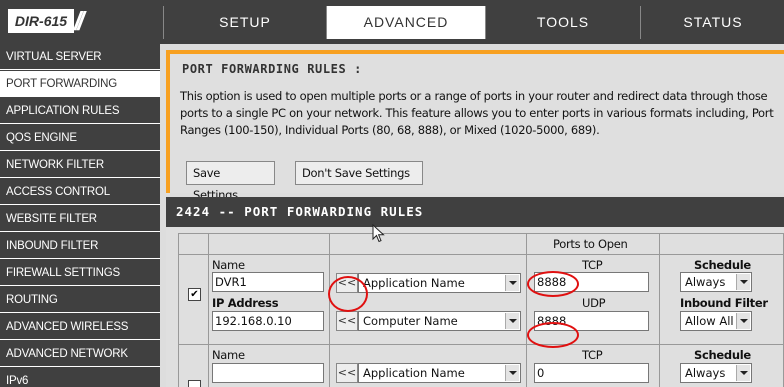 The width and height of the screenshot is (784, 387). I want to click on row1-application-name-select: Application Name, so click(439, 283).